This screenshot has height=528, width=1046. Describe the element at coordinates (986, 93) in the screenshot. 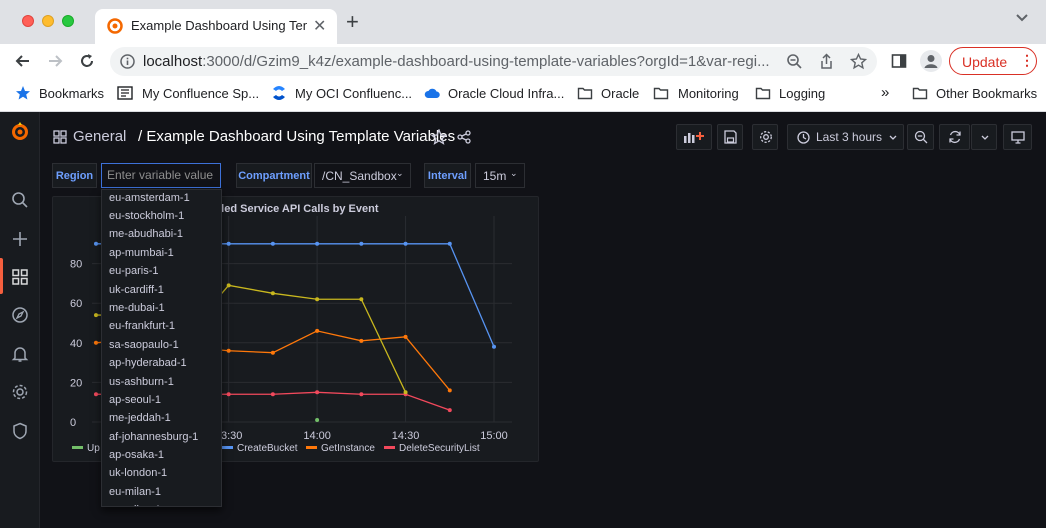

I see `other-bookmarks-folder: Other Bookmarks` at that location.